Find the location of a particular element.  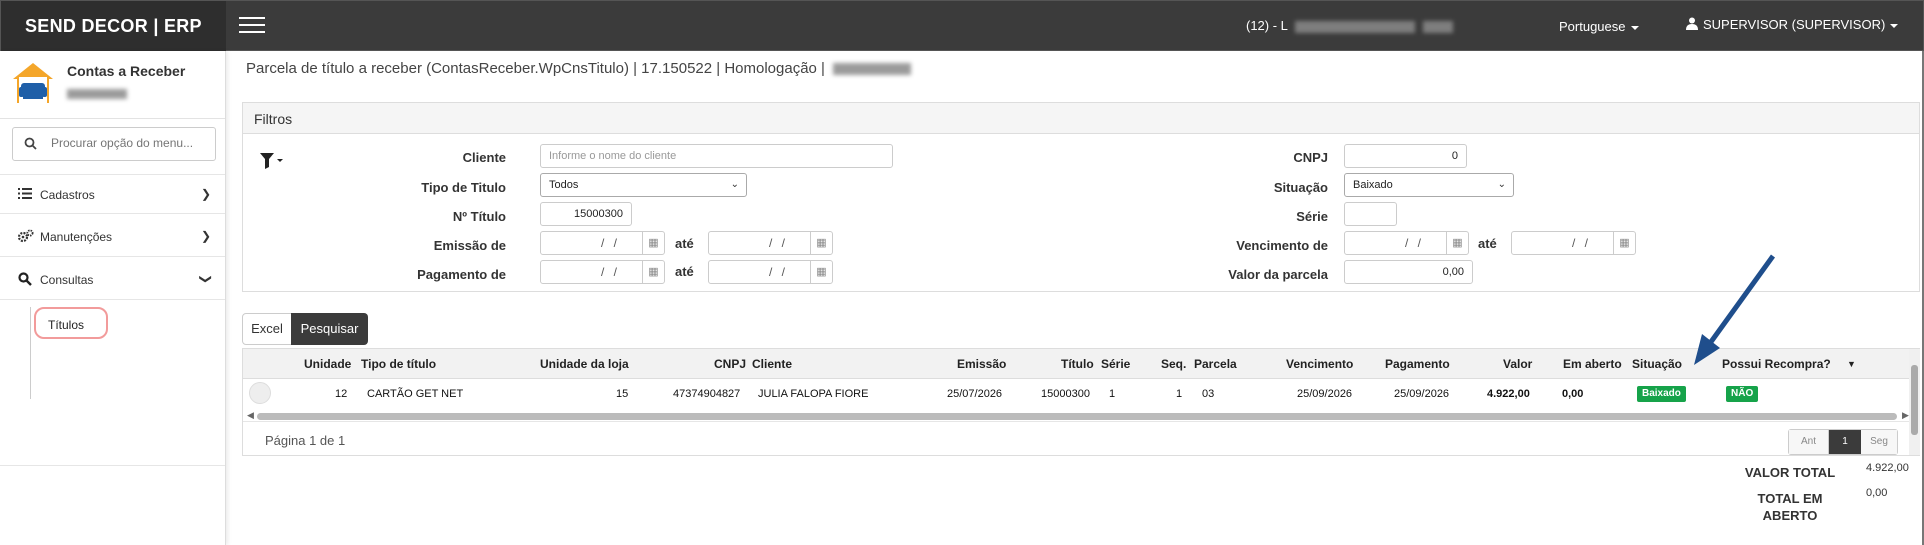

total-em-aberto-label: TOTAL EM ABERTO is located at coordinates (1790, 507).